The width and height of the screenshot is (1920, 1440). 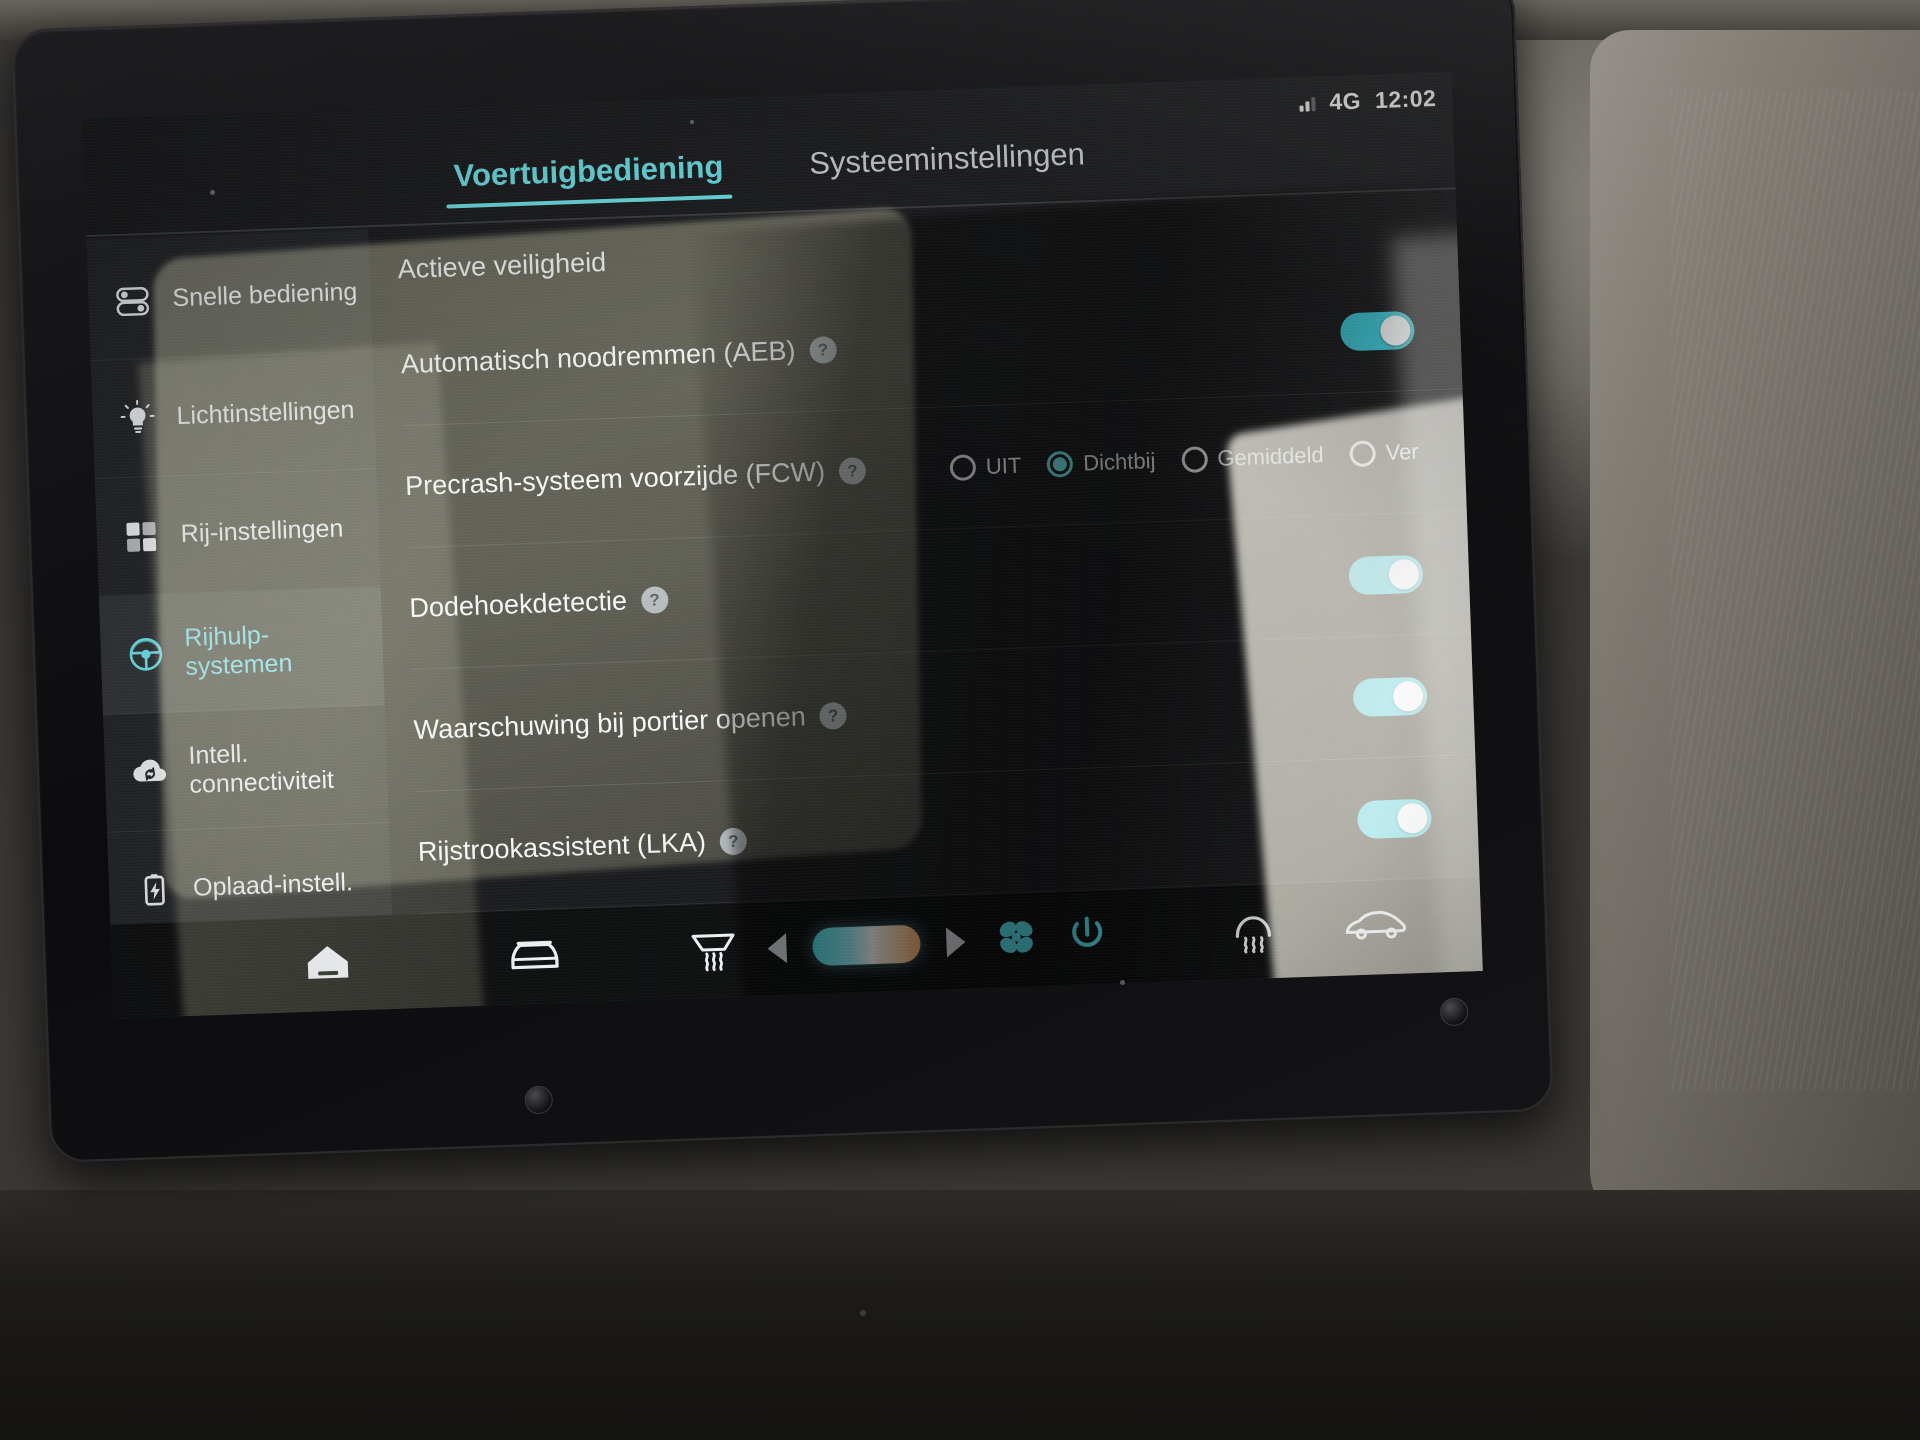 I want to click on dashboard-texture, so click(x=1795, y=590).